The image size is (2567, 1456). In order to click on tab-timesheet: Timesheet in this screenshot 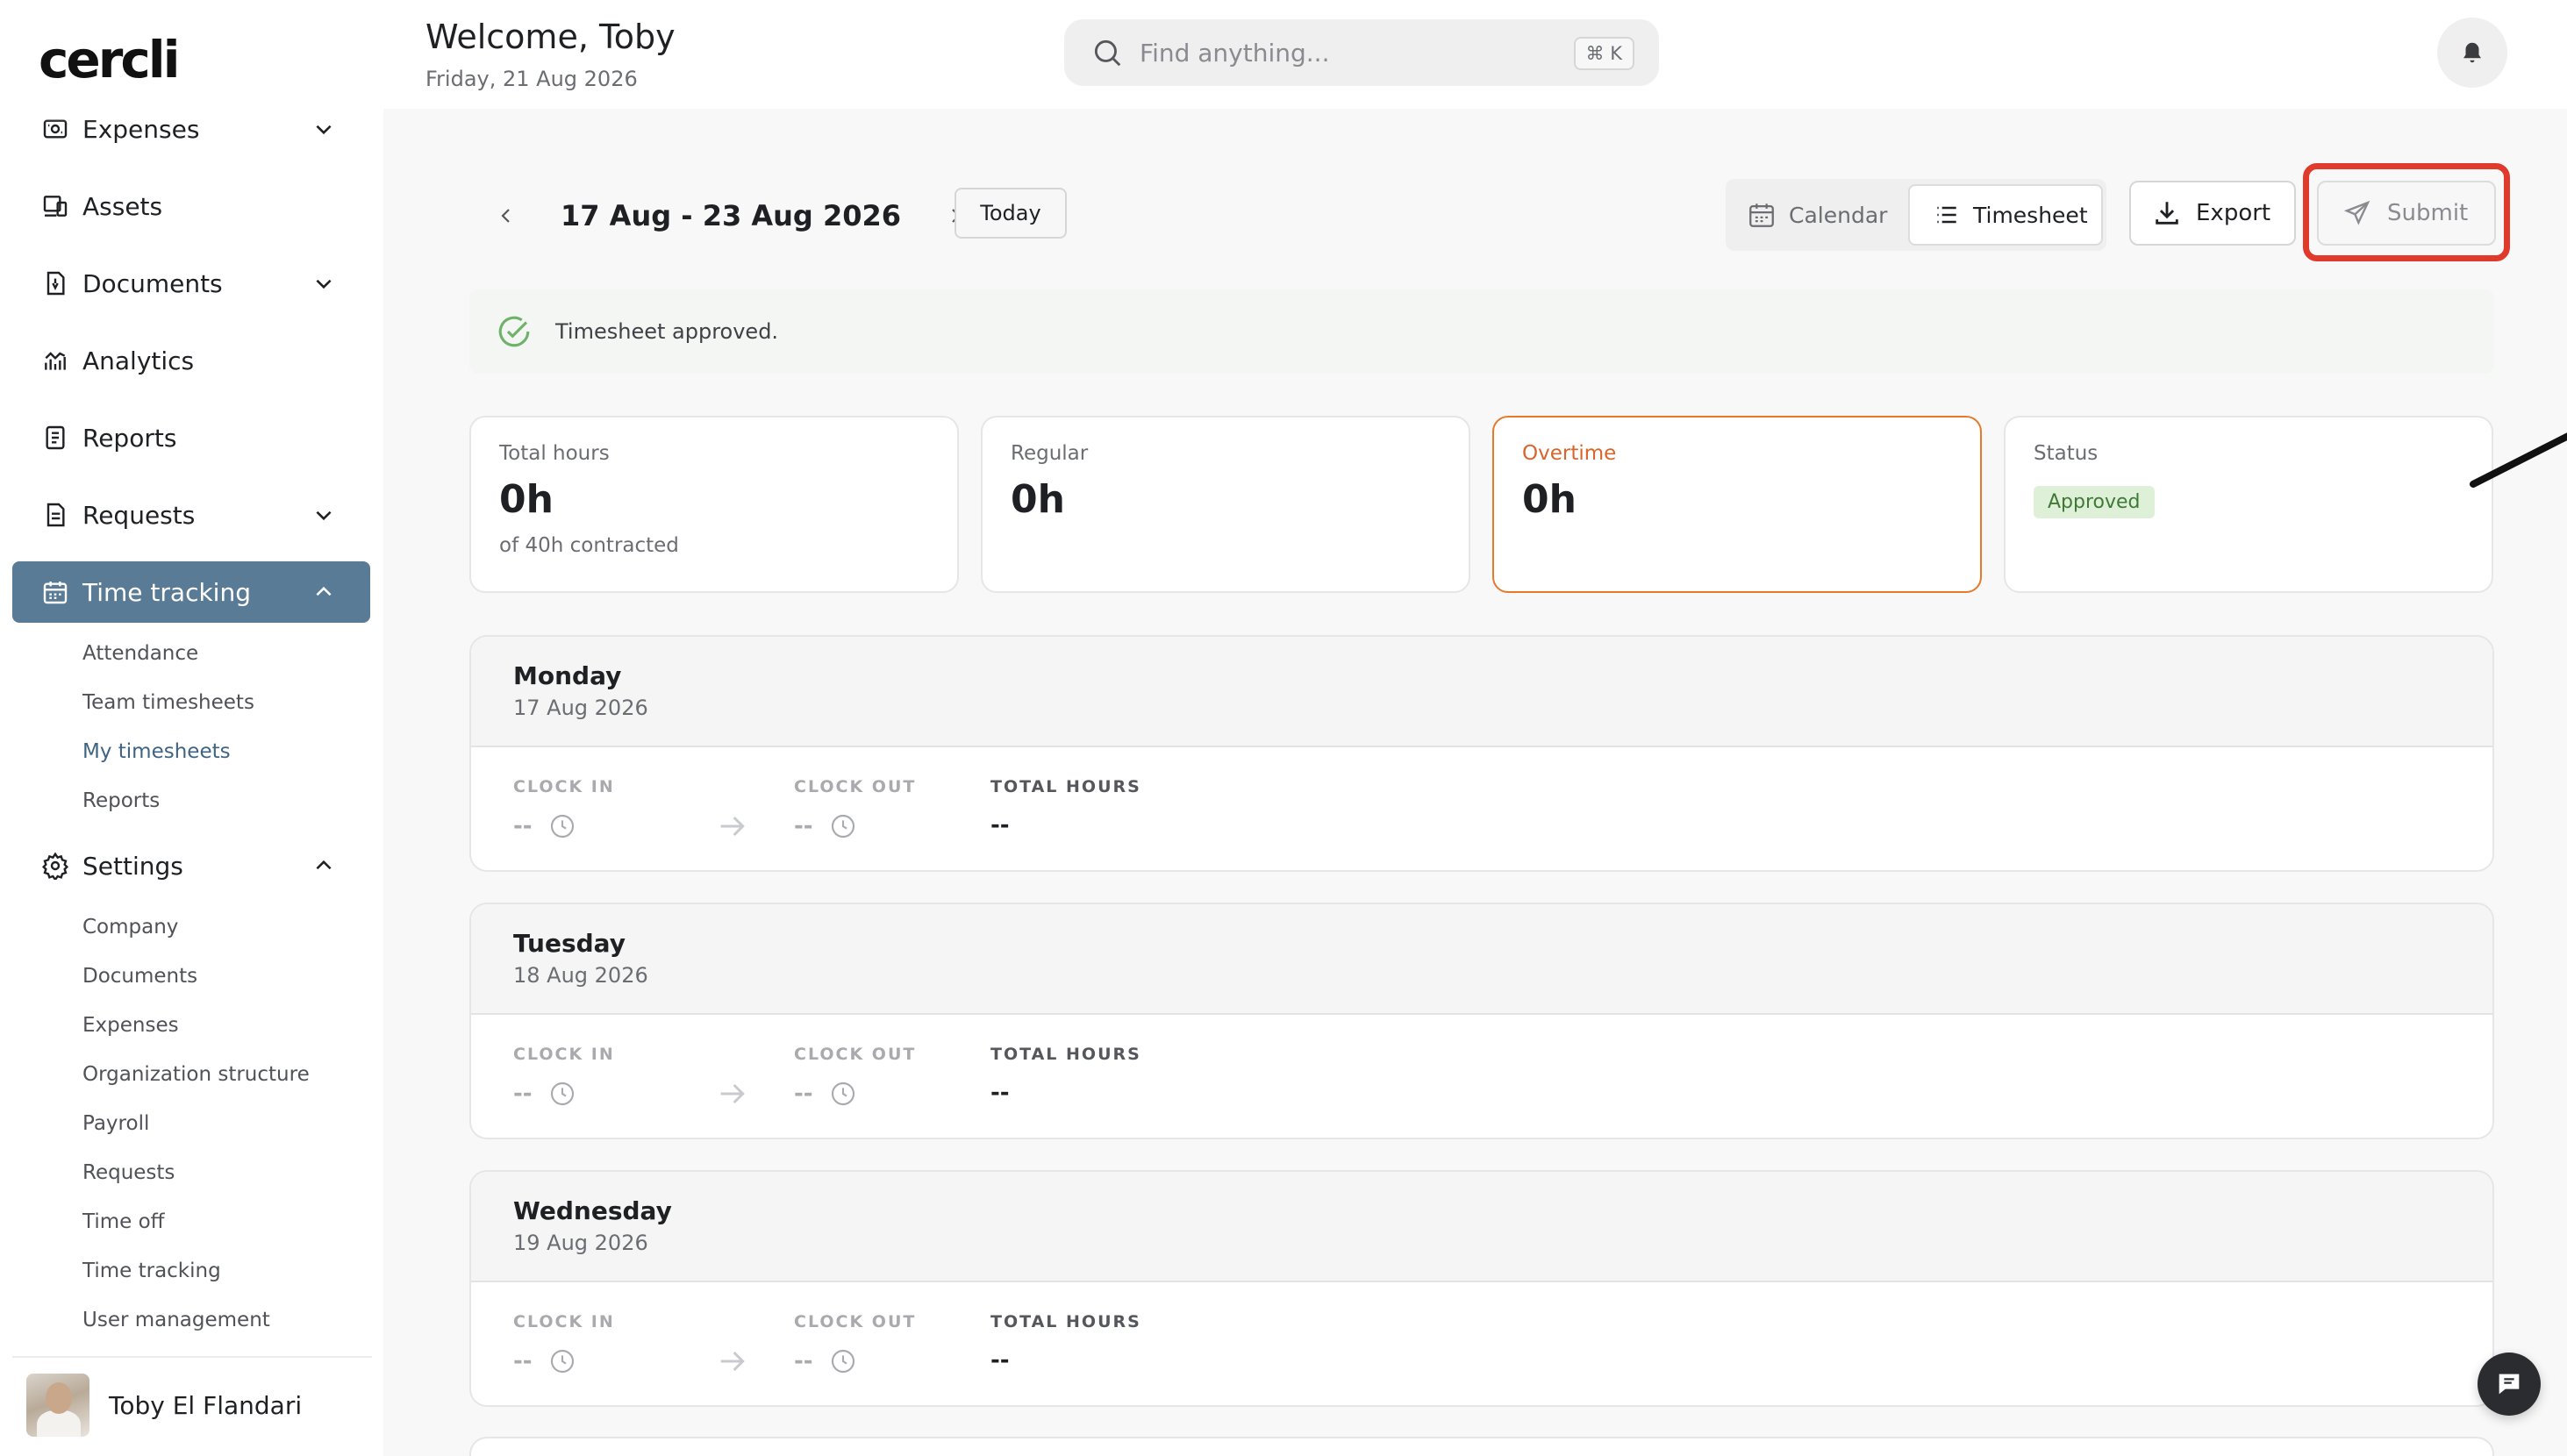, I will do `click(2005, 215)`.